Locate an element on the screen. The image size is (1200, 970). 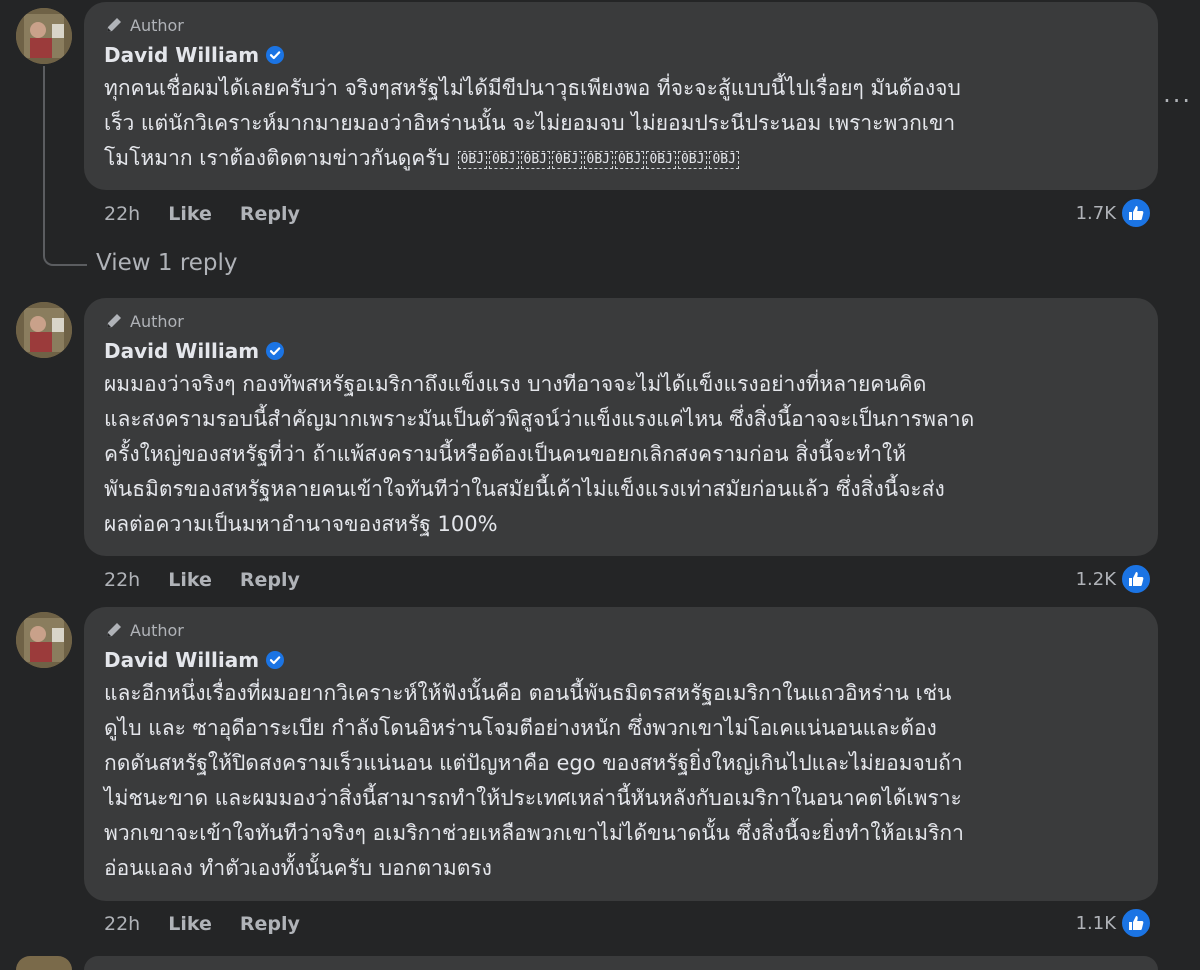
comment-line: ผลต่อความเป็นมหาอำนาจของสหรัฐ 100% is located at coordinates (301, 524).